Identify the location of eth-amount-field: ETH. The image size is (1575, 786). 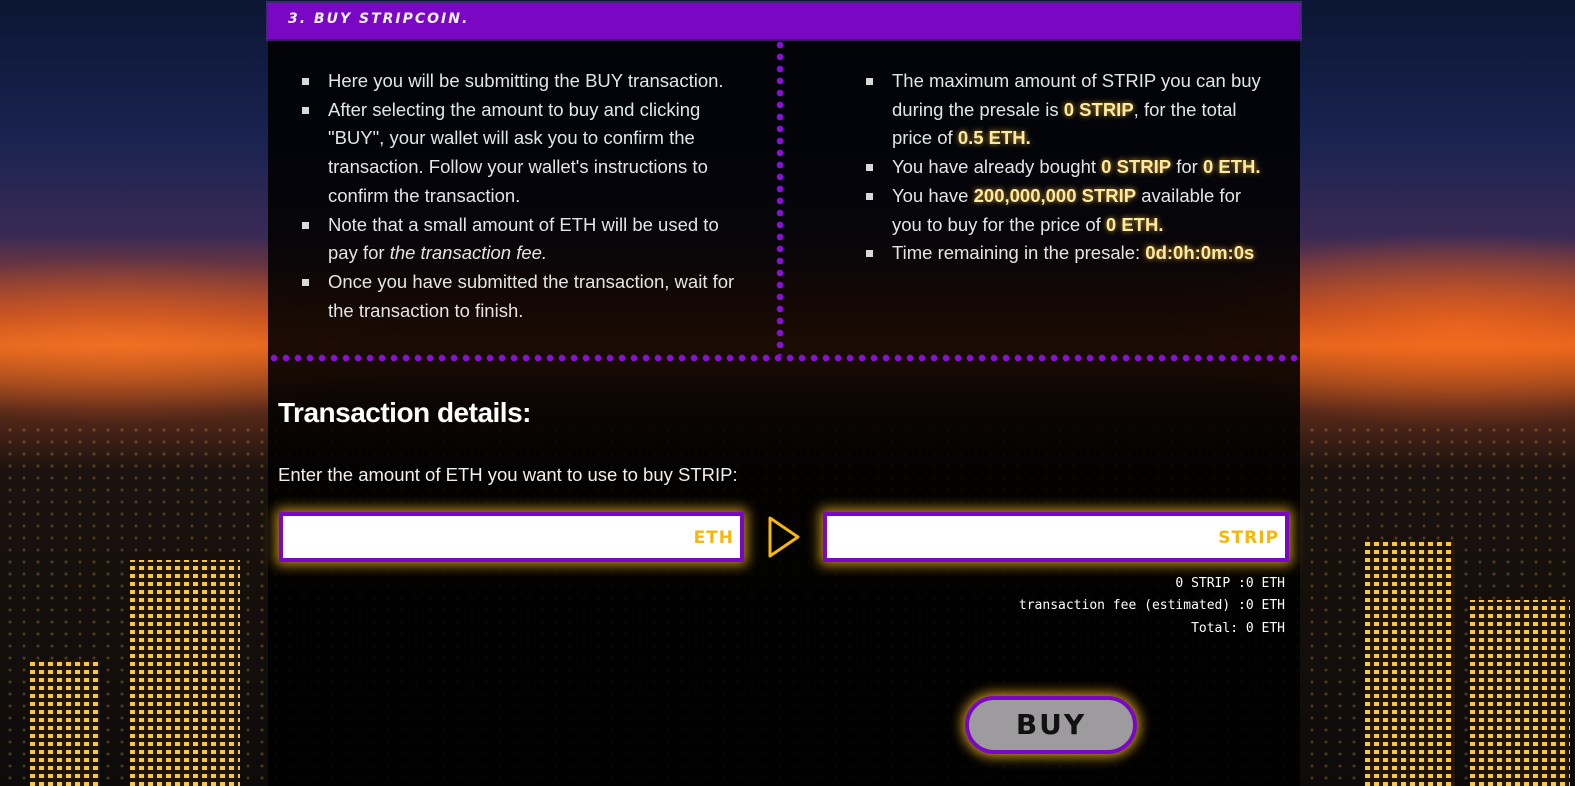
(511, 537).